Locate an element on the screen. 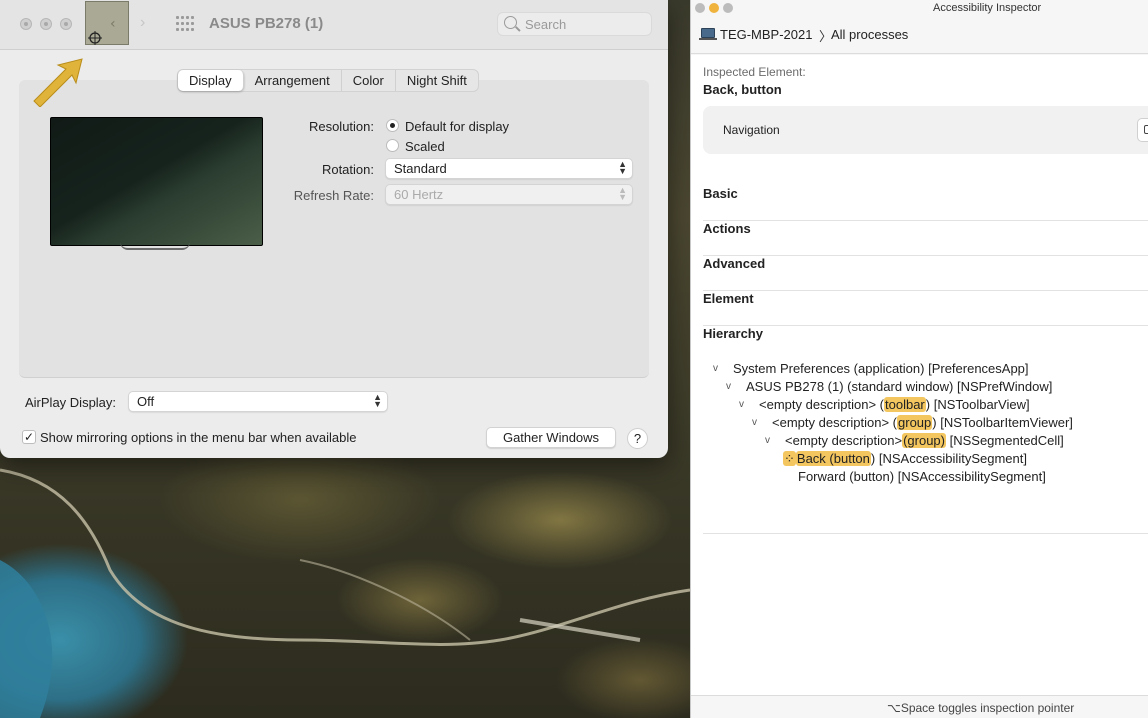 This screenshot has width=1148, height=718. rotation-select: Standard ▲ ▼ is located at coordinates (509, 168).